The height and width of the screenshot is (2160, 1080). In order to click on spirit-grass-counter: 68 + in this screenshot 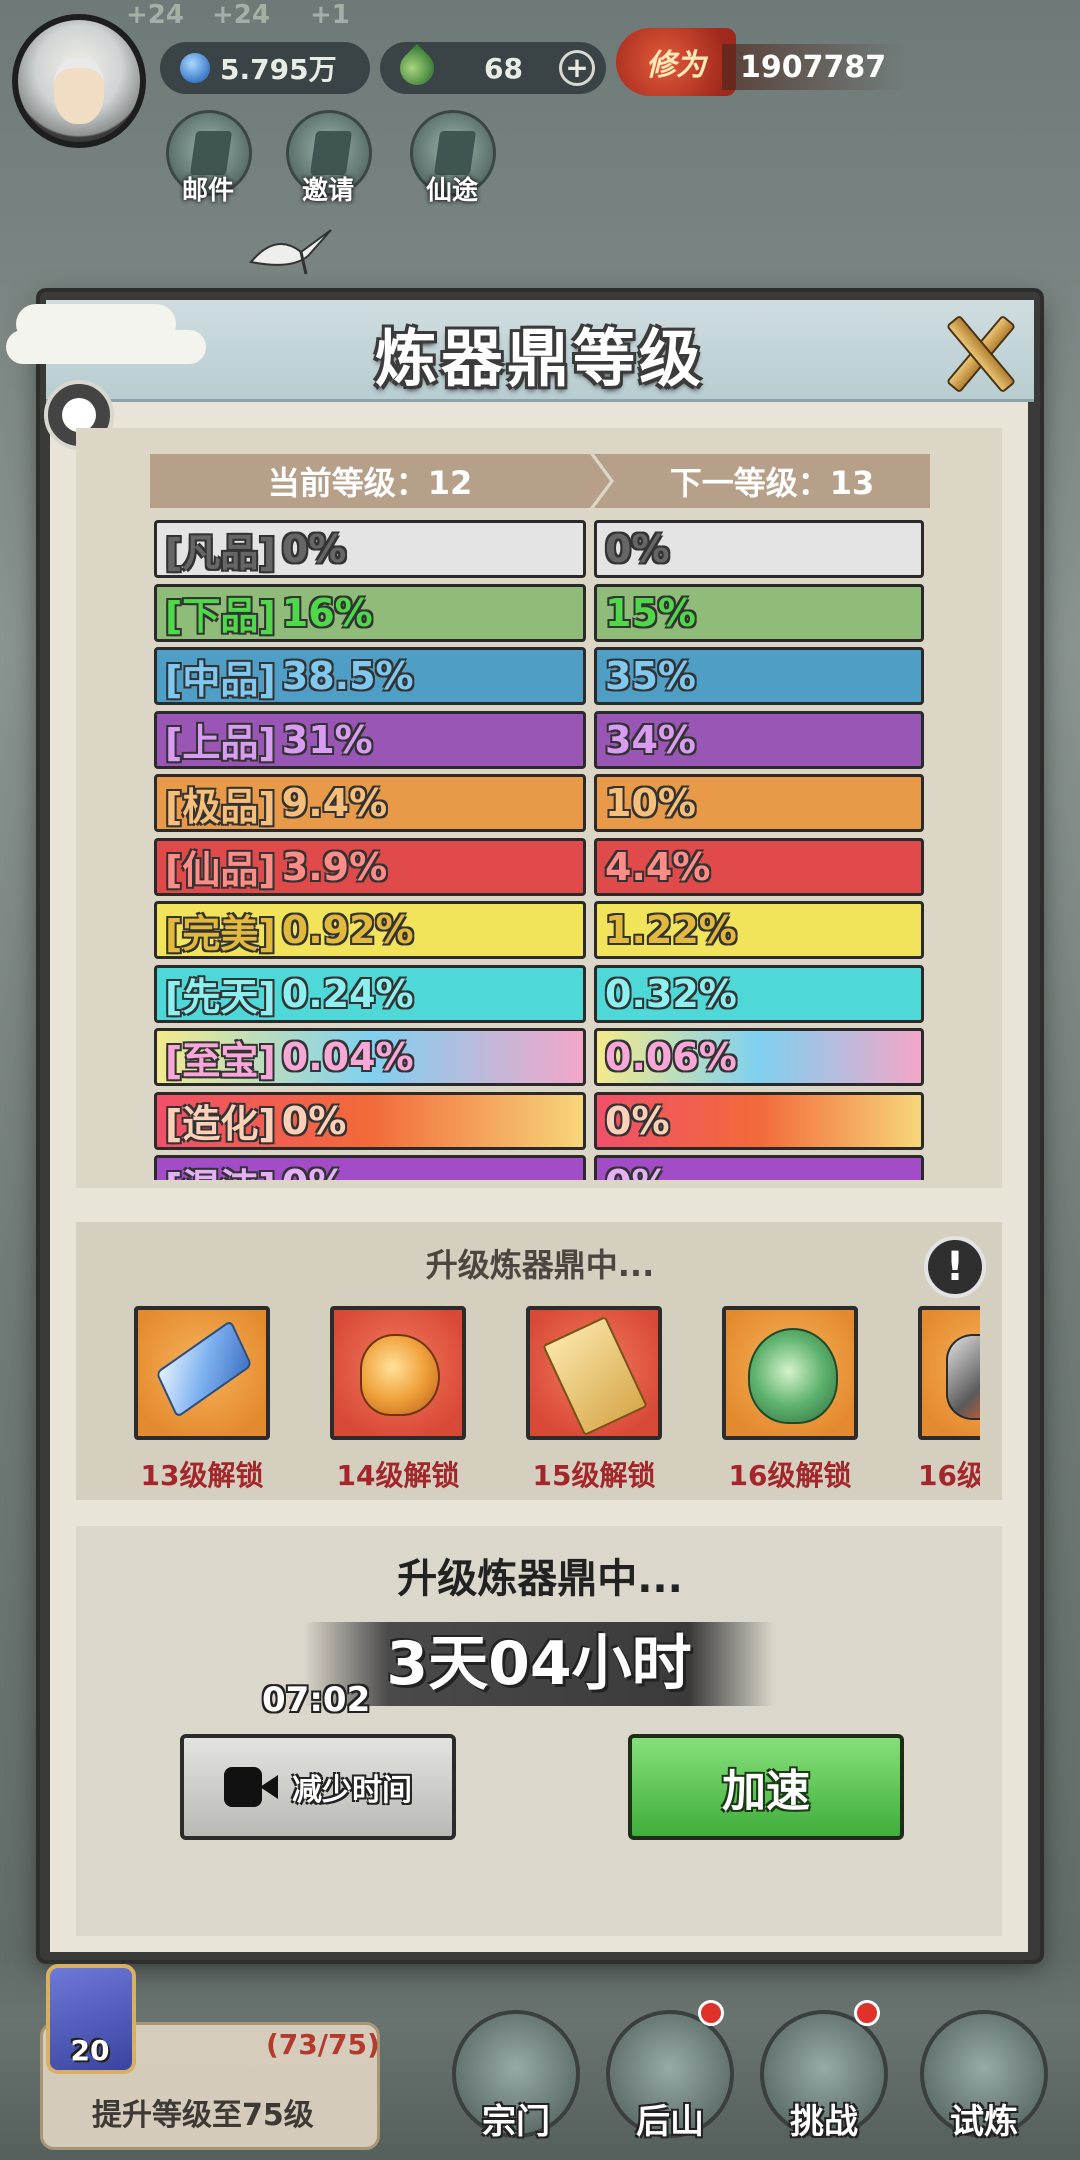, I will do `click(493, 68)`.